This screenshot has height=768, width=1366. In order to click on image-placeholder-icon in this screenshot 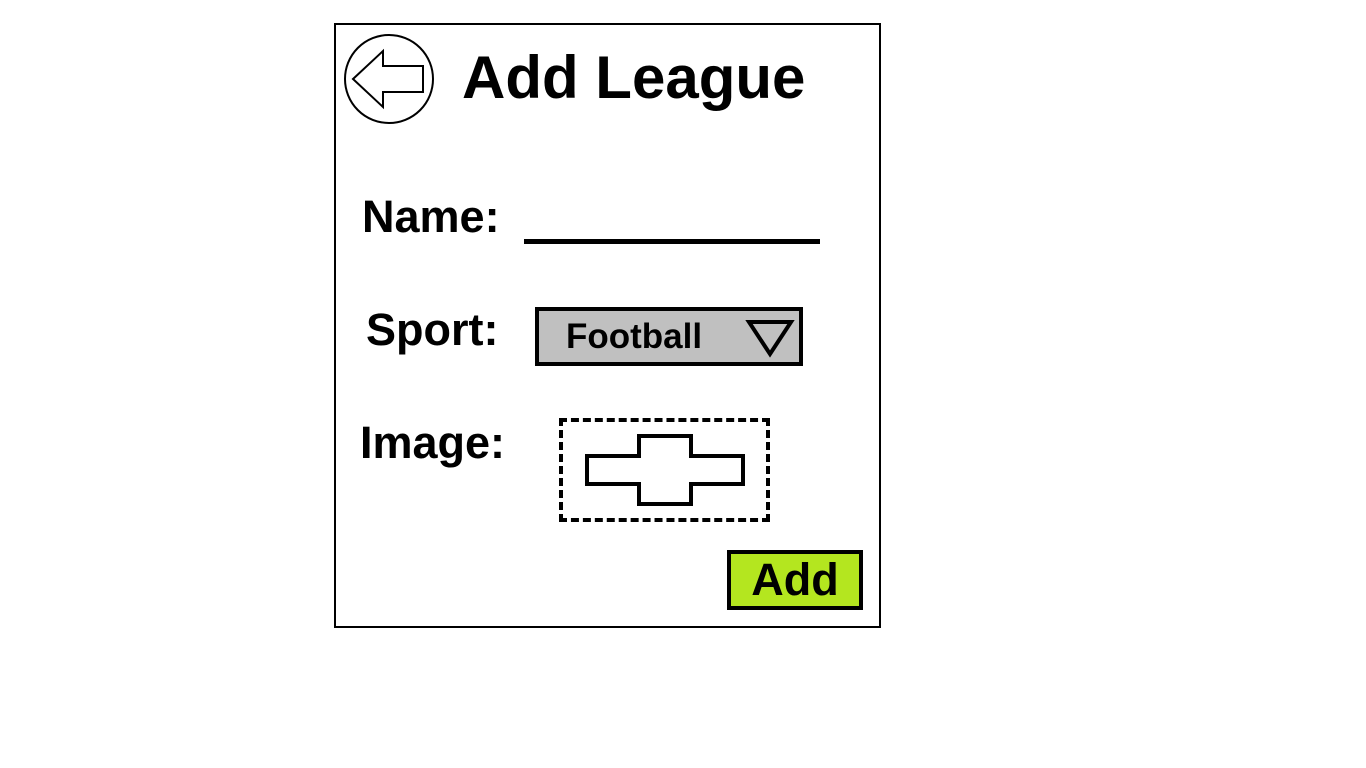, I will do `click(665, 470)`.